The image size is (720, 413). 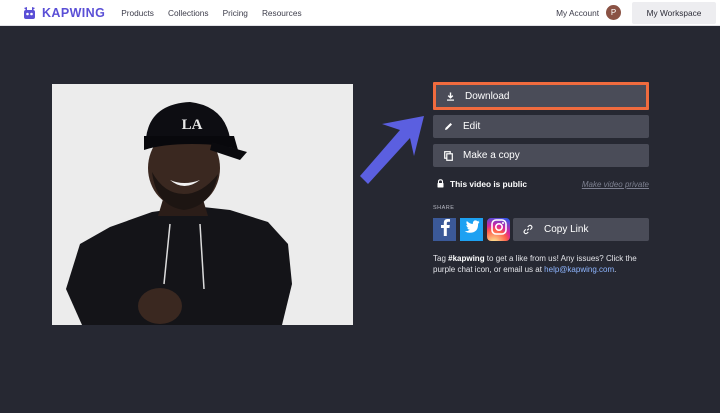 I want to click on copy-link-button: Copy Link, so click(x=581, y=229).